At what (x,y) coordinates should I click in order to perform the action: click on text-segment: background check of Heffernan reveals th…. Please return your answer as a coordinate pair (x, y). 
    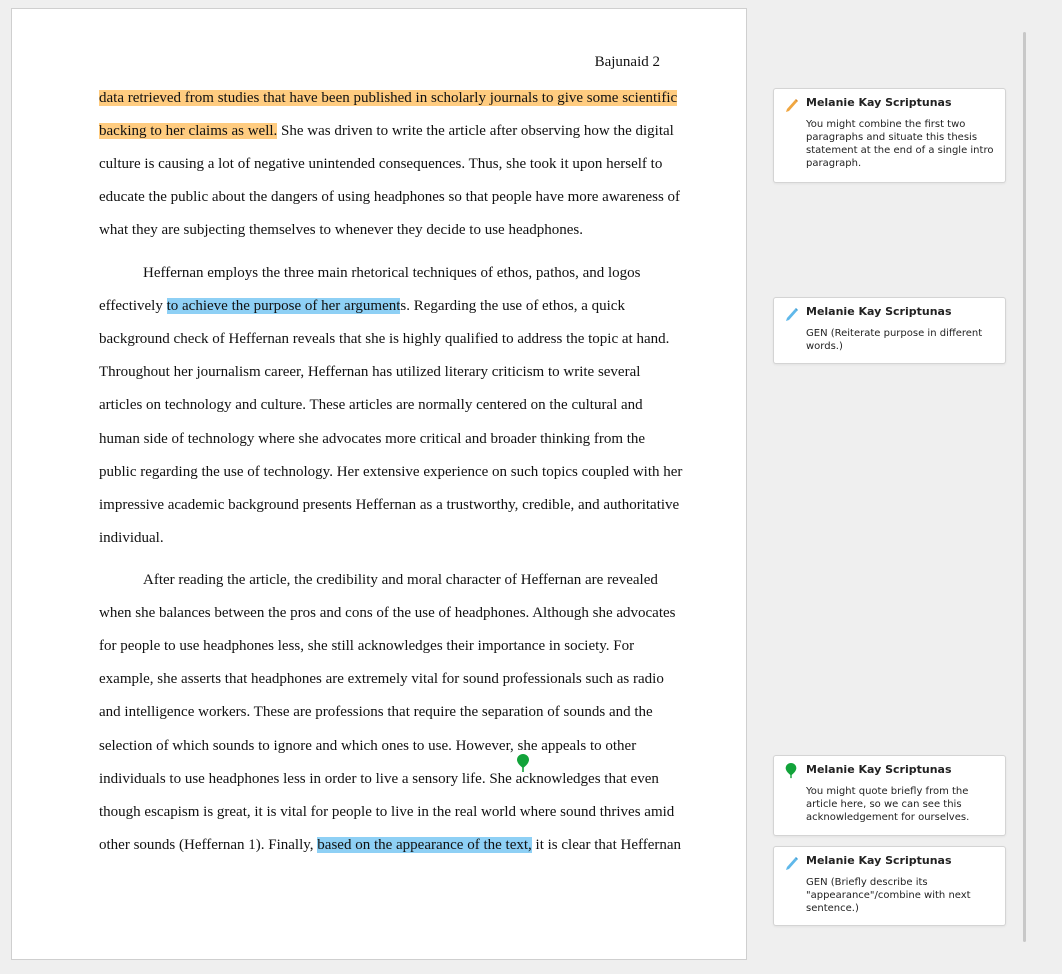
    Looking at the image, I should click on (384, 339).